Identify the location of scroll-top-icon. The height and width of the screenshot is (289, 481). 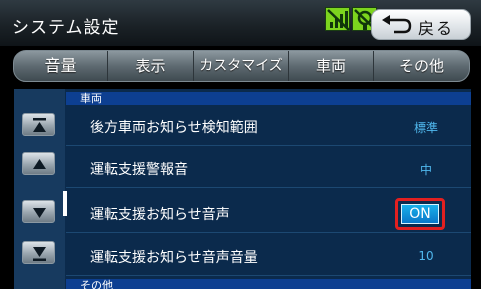
(39, 125).